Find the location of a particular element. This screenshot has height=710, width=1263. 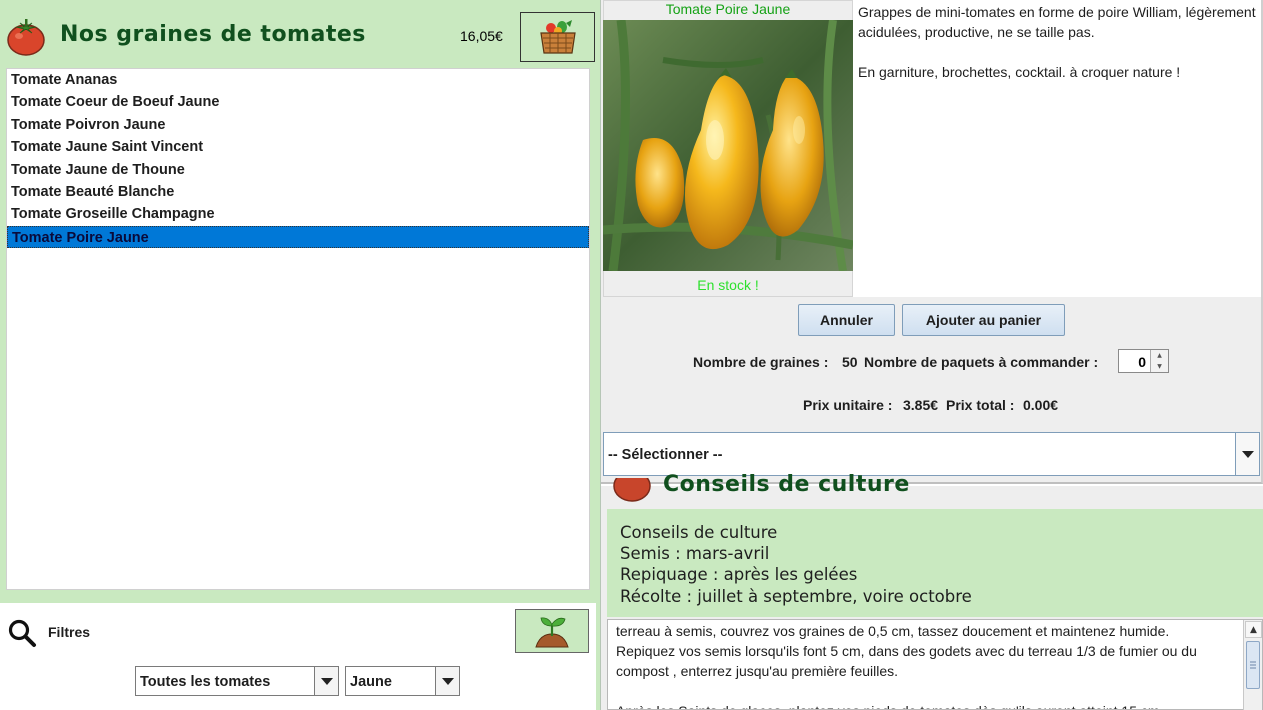

page-title: Nos graines de tomates is located at coordinates (213, 34).